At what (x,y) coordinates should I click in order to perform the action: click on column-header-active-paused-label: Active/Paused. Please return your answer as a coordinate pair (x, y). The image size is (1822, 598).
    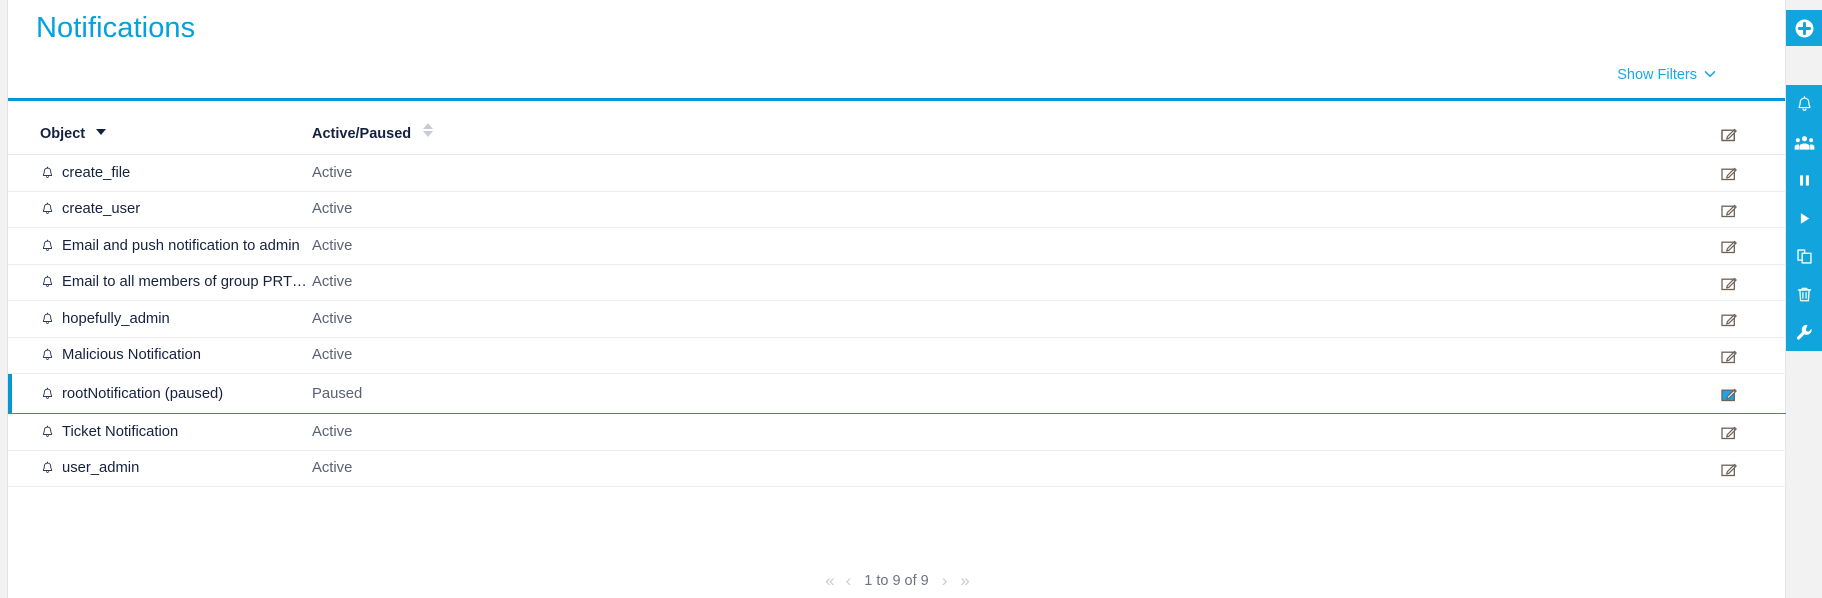
    Looking at the image, I should click on (362, 134).